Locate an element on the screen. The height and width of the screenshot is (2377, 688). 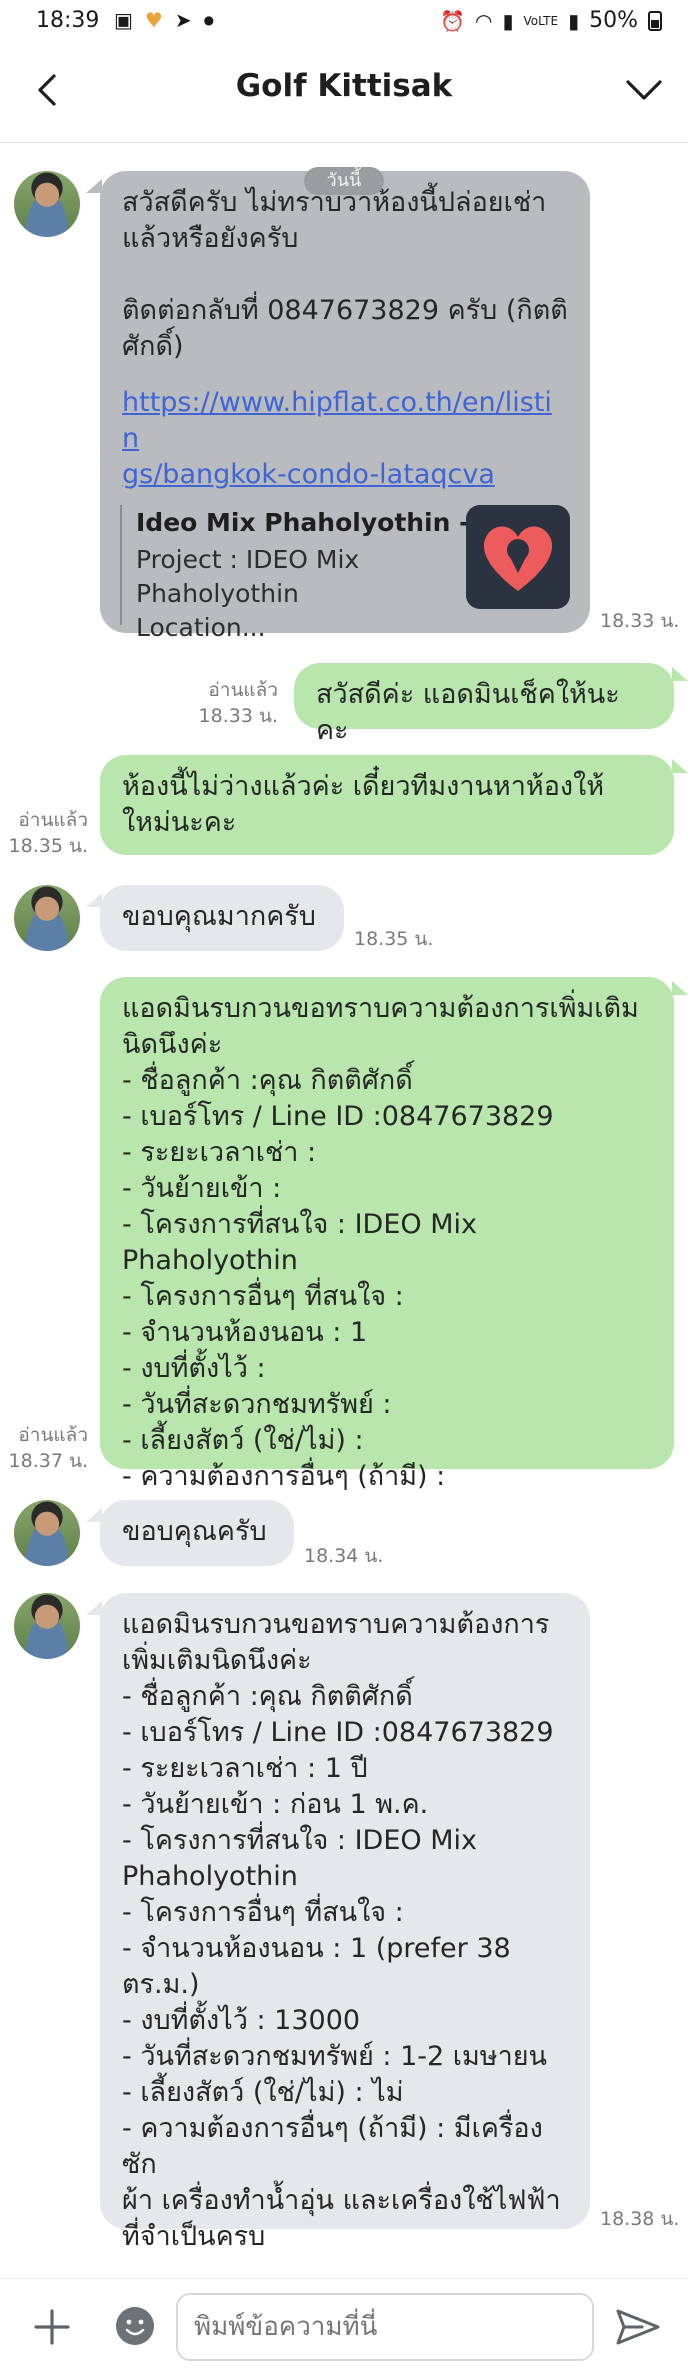
message-text: - วันที่สะดวกชมทรัพย์ : is located at coordinates (257, 1404).